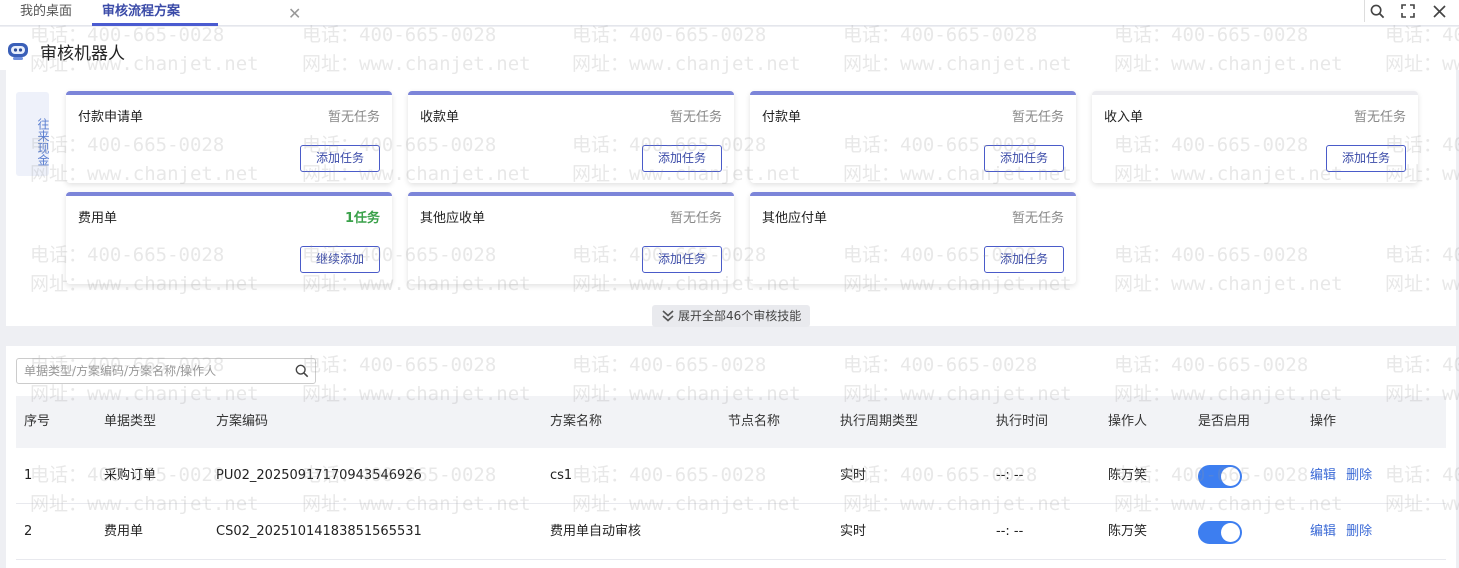  What do you see at coordinates (440, 117) in the screenshot?
I see `card-name: 收款单` at bounding box center [440, 117].